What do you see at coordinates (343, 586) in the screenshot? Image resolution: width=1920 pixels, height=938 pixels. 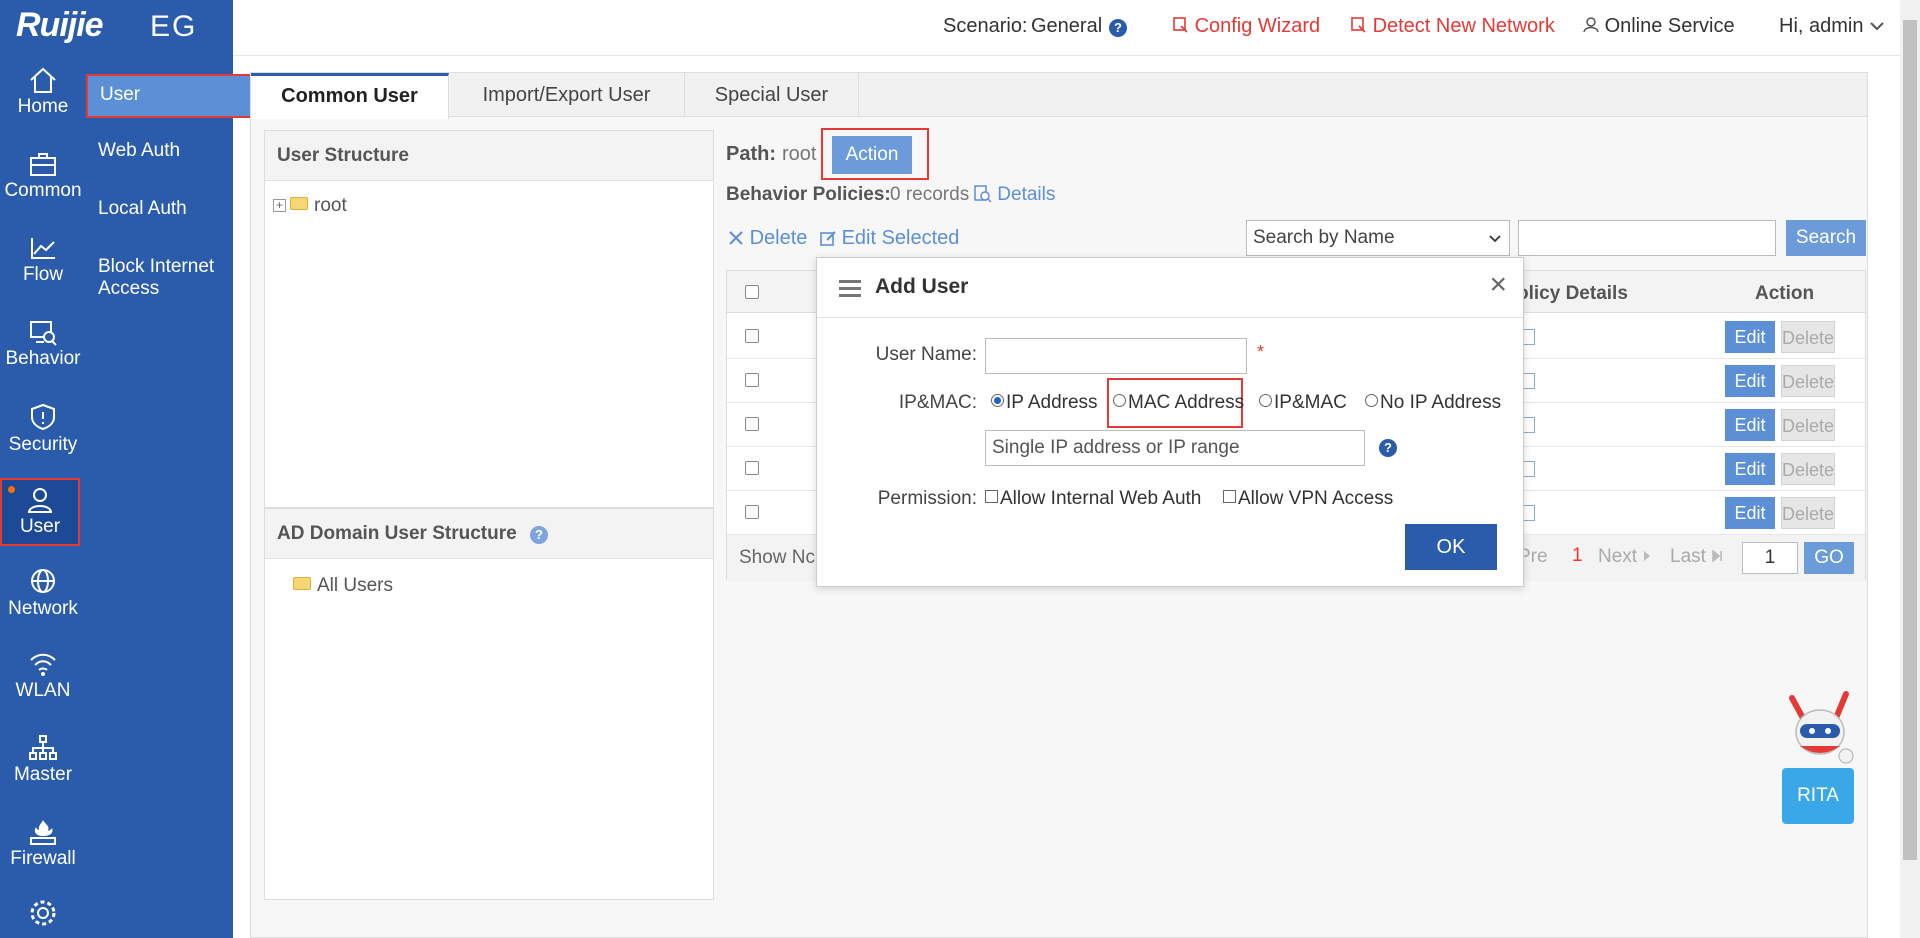 I see `tree-all-users: All Users` at bounding box center [343, 586].